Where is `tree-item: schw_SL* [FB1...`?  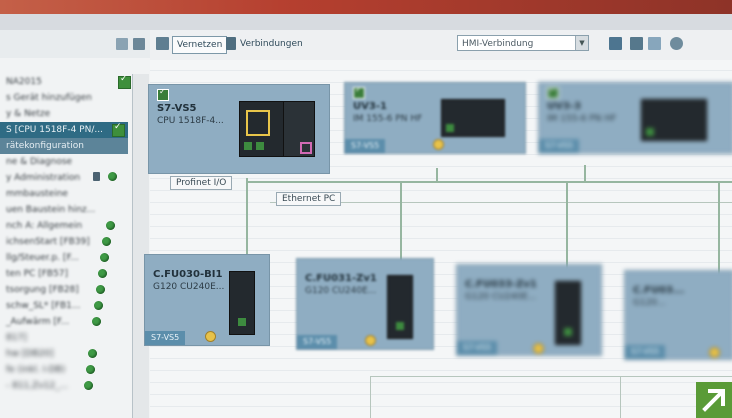
tree-item: schw_SL* [FB1... is located at coordinates (64, 306).